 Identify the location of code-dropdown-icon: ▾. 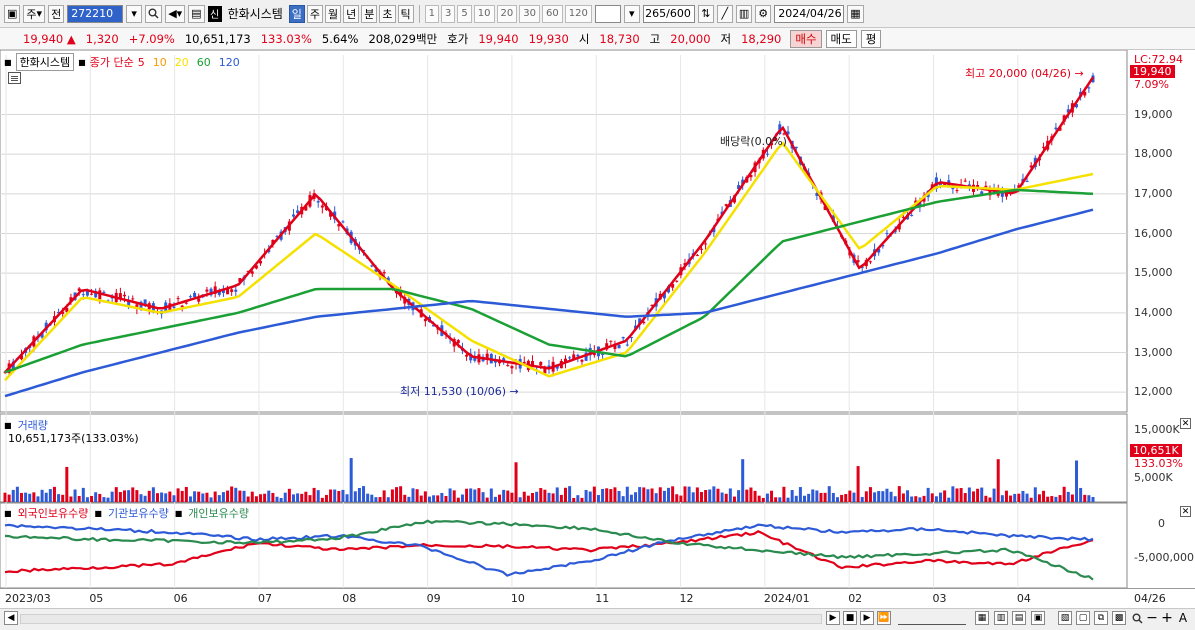
(134, 13).